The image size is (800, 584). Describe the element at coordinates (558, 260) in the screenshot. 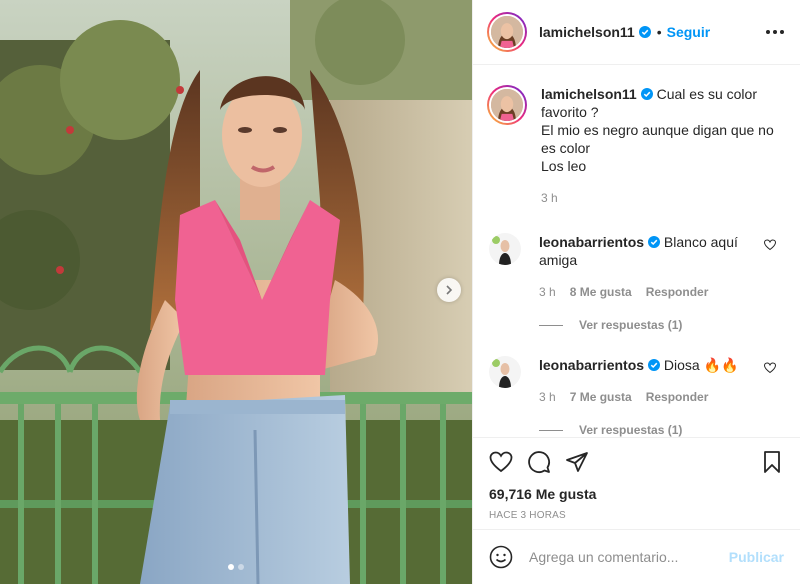

I see `comment-text: amiga` at that location.